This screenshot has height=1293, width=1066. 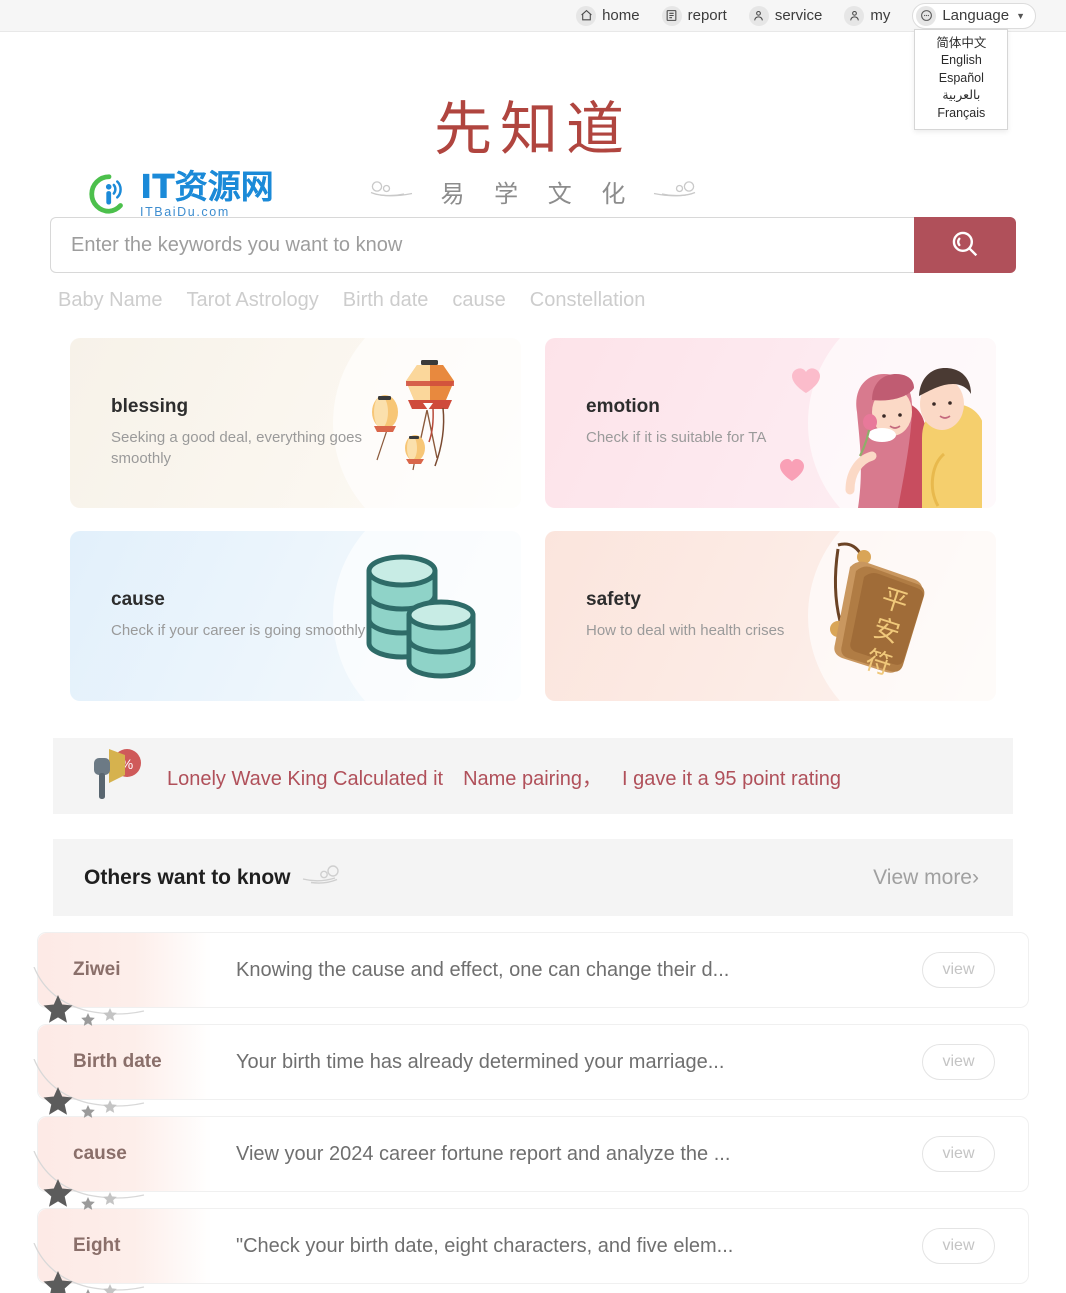 I want to click on report-icon, so click(x=671, y=15).